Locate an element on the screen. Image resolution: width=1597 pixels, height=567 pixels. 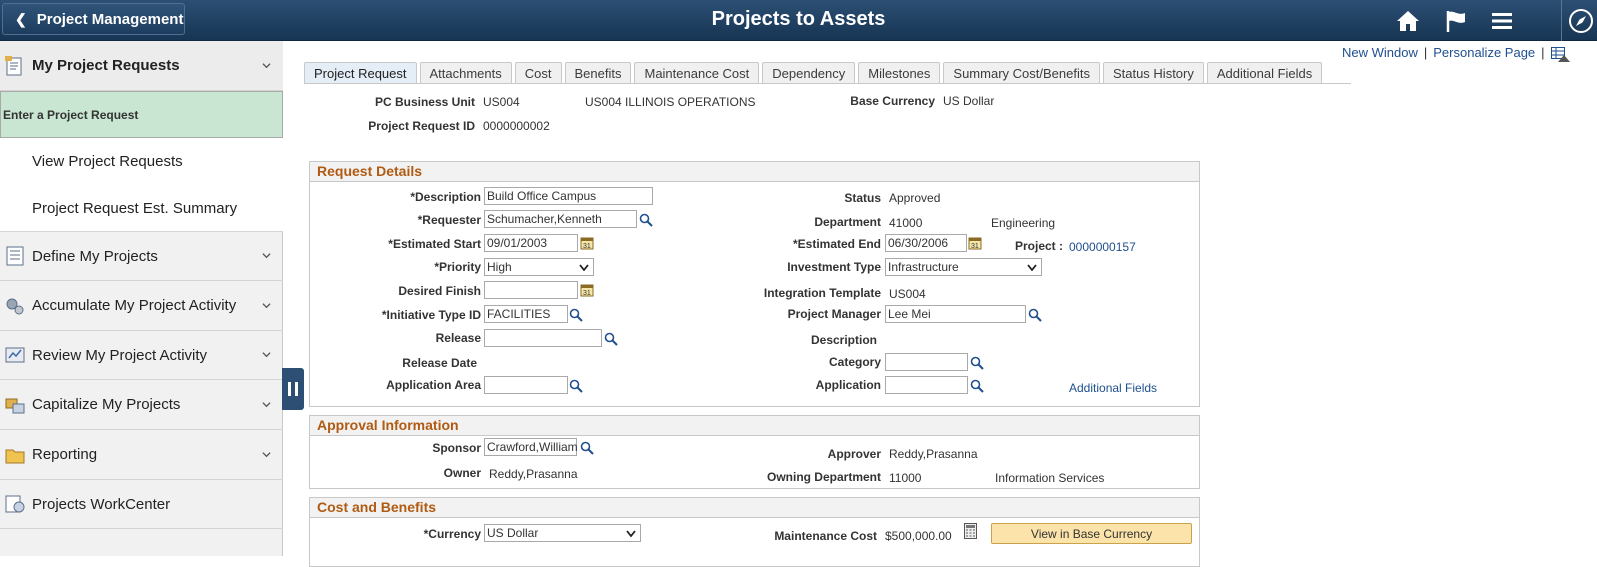
requester-lookup-icon is located at coordinates (646, 220).